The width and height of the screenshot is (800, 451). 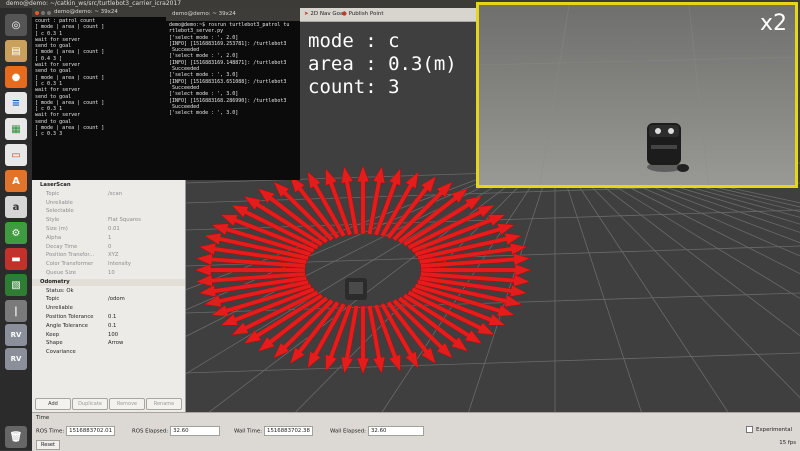 What do you see at coordinates (16, 77) in the screenshot?
I see `firefox-icon: ●` at bounding box center [16, 77].